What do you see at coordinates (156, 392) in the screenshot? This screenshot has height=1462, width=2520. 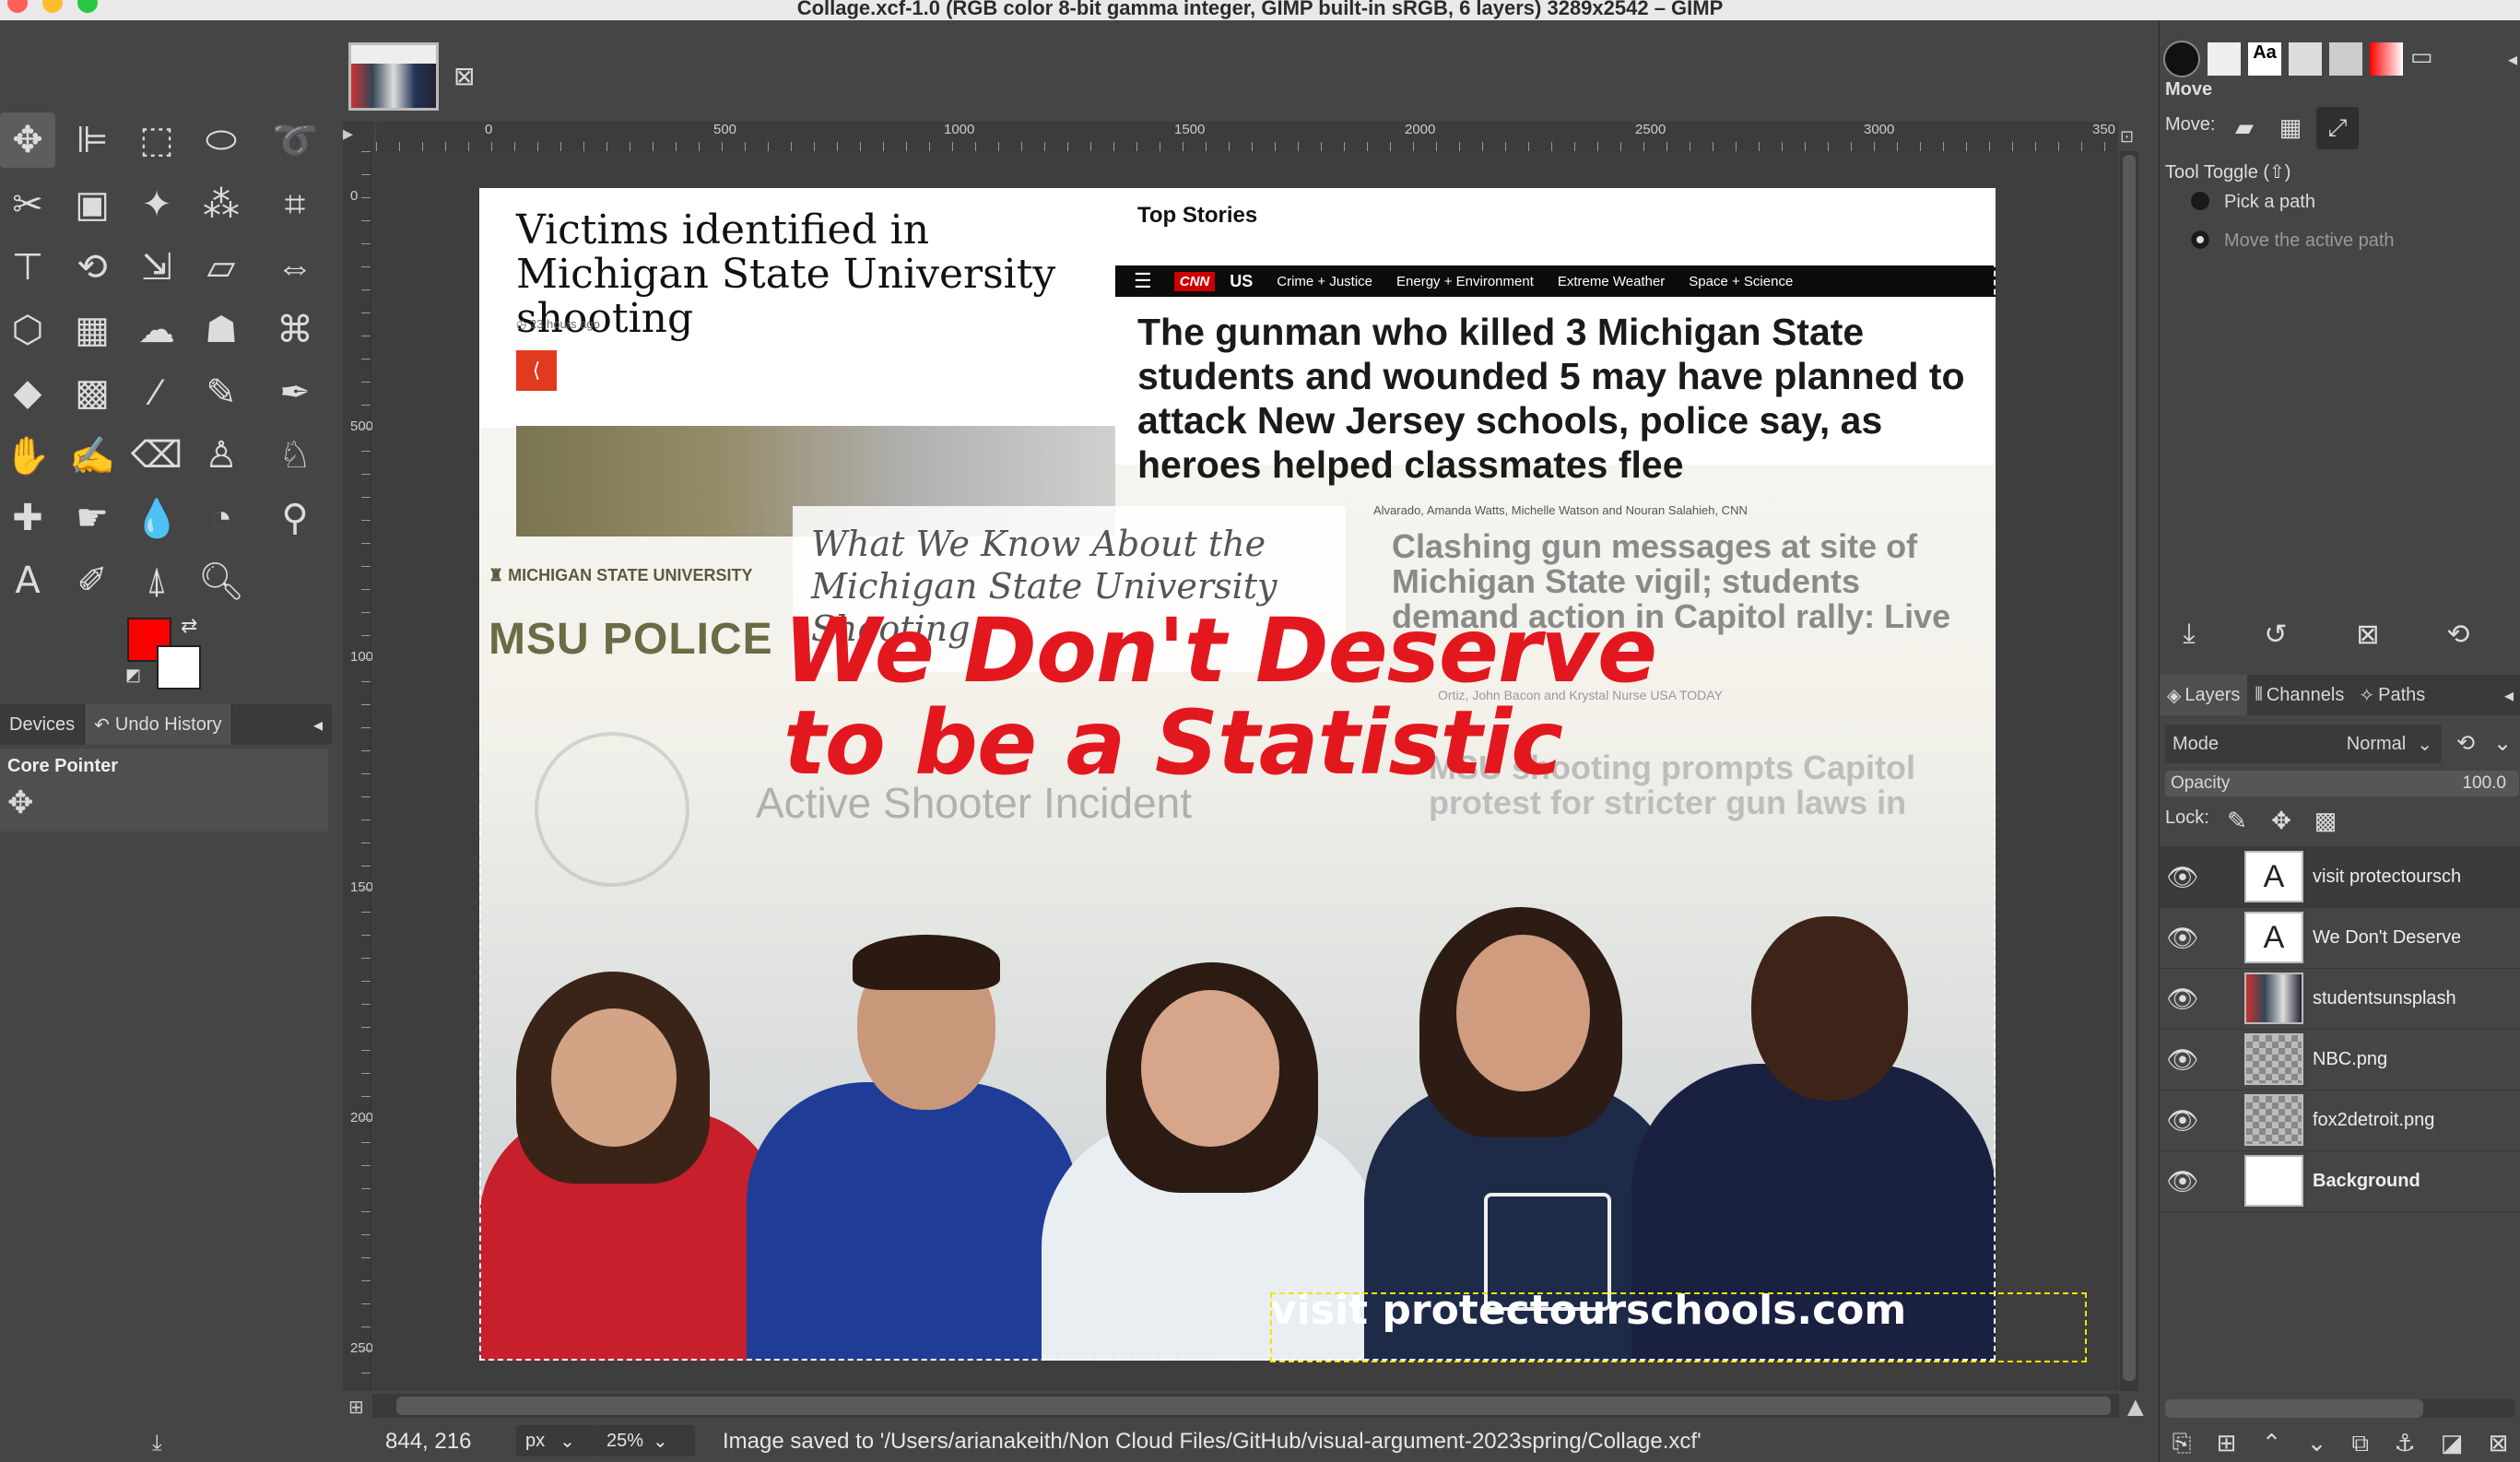 I see `paintbrush-icon: ⁄` at bounding box center [156, 392].